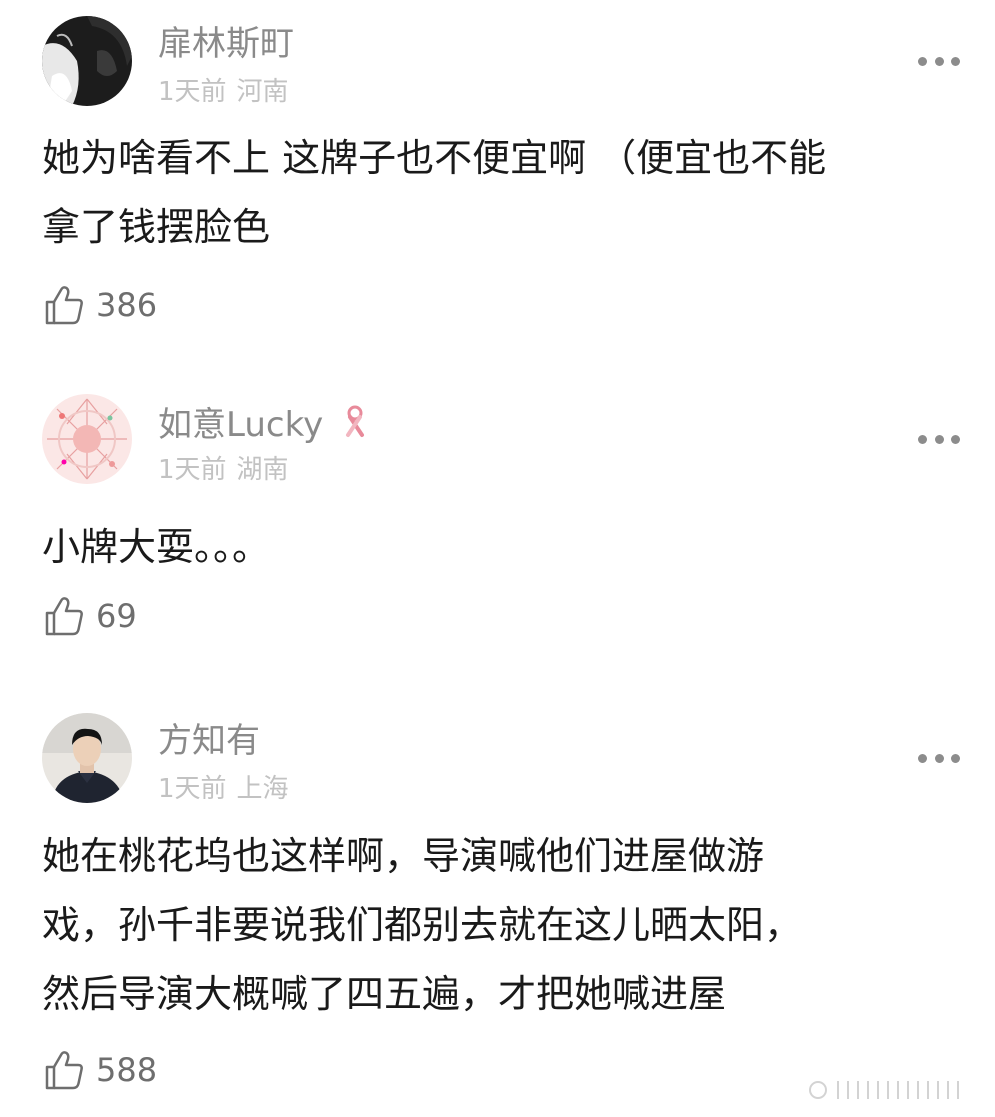  What do you see at coordinates (502, 547) in the screenshot?
I see `comment-text: 小牌大耍。。。` at bounding box center [502, 547].